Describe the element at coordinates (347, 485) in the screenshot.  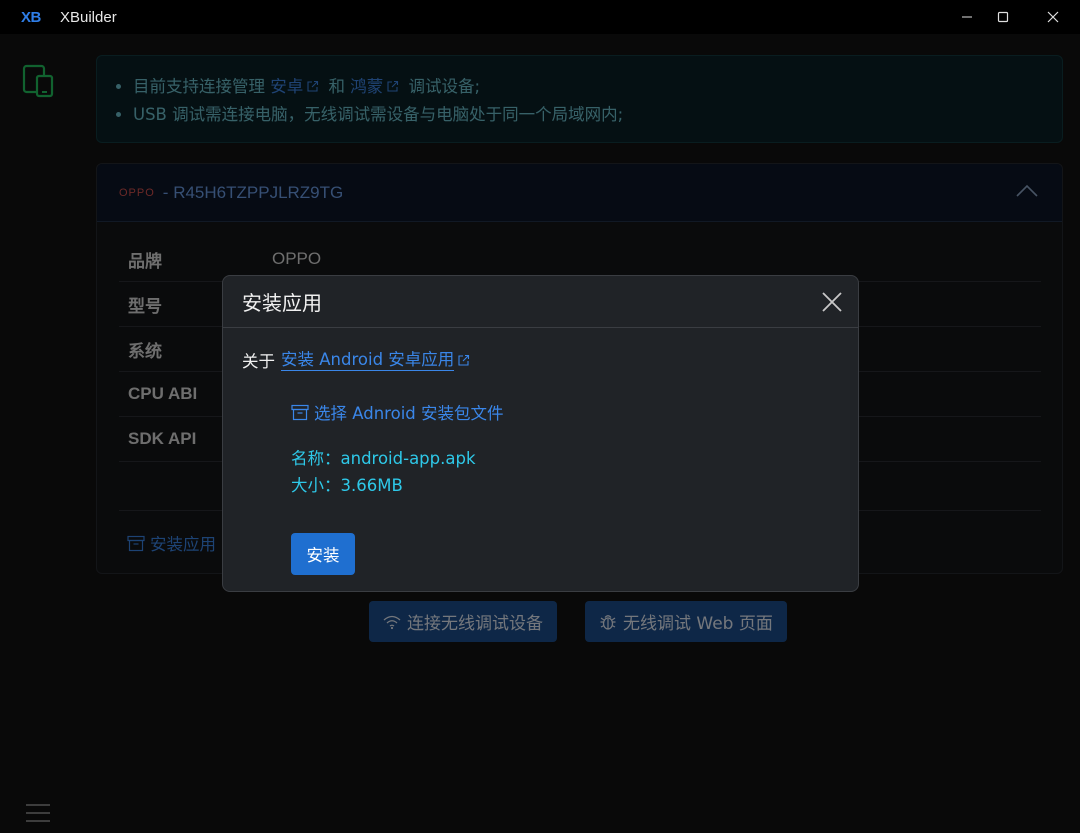
I see `file-size: 大小：3.66MB` at that location.